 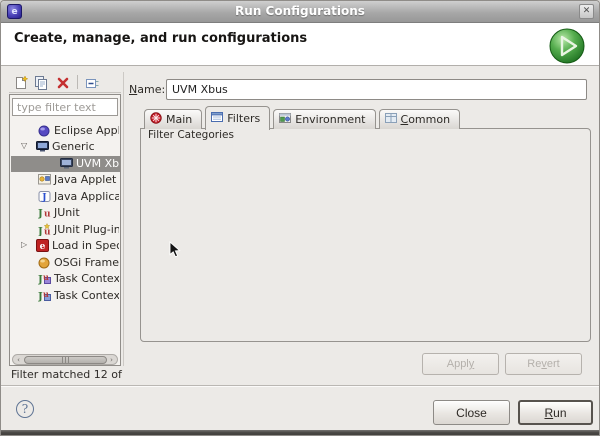 I want to click on footer-separator, so click(x=300, y=386).